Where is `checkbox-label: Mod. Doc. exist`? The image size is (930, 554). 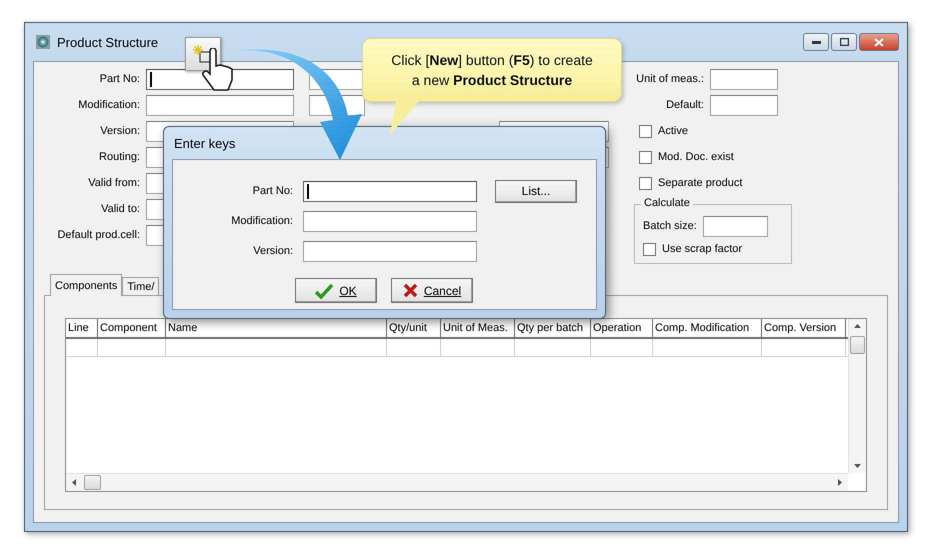
checkbox-label: Mod. Doc. exist is located at coordinates (696, 157).